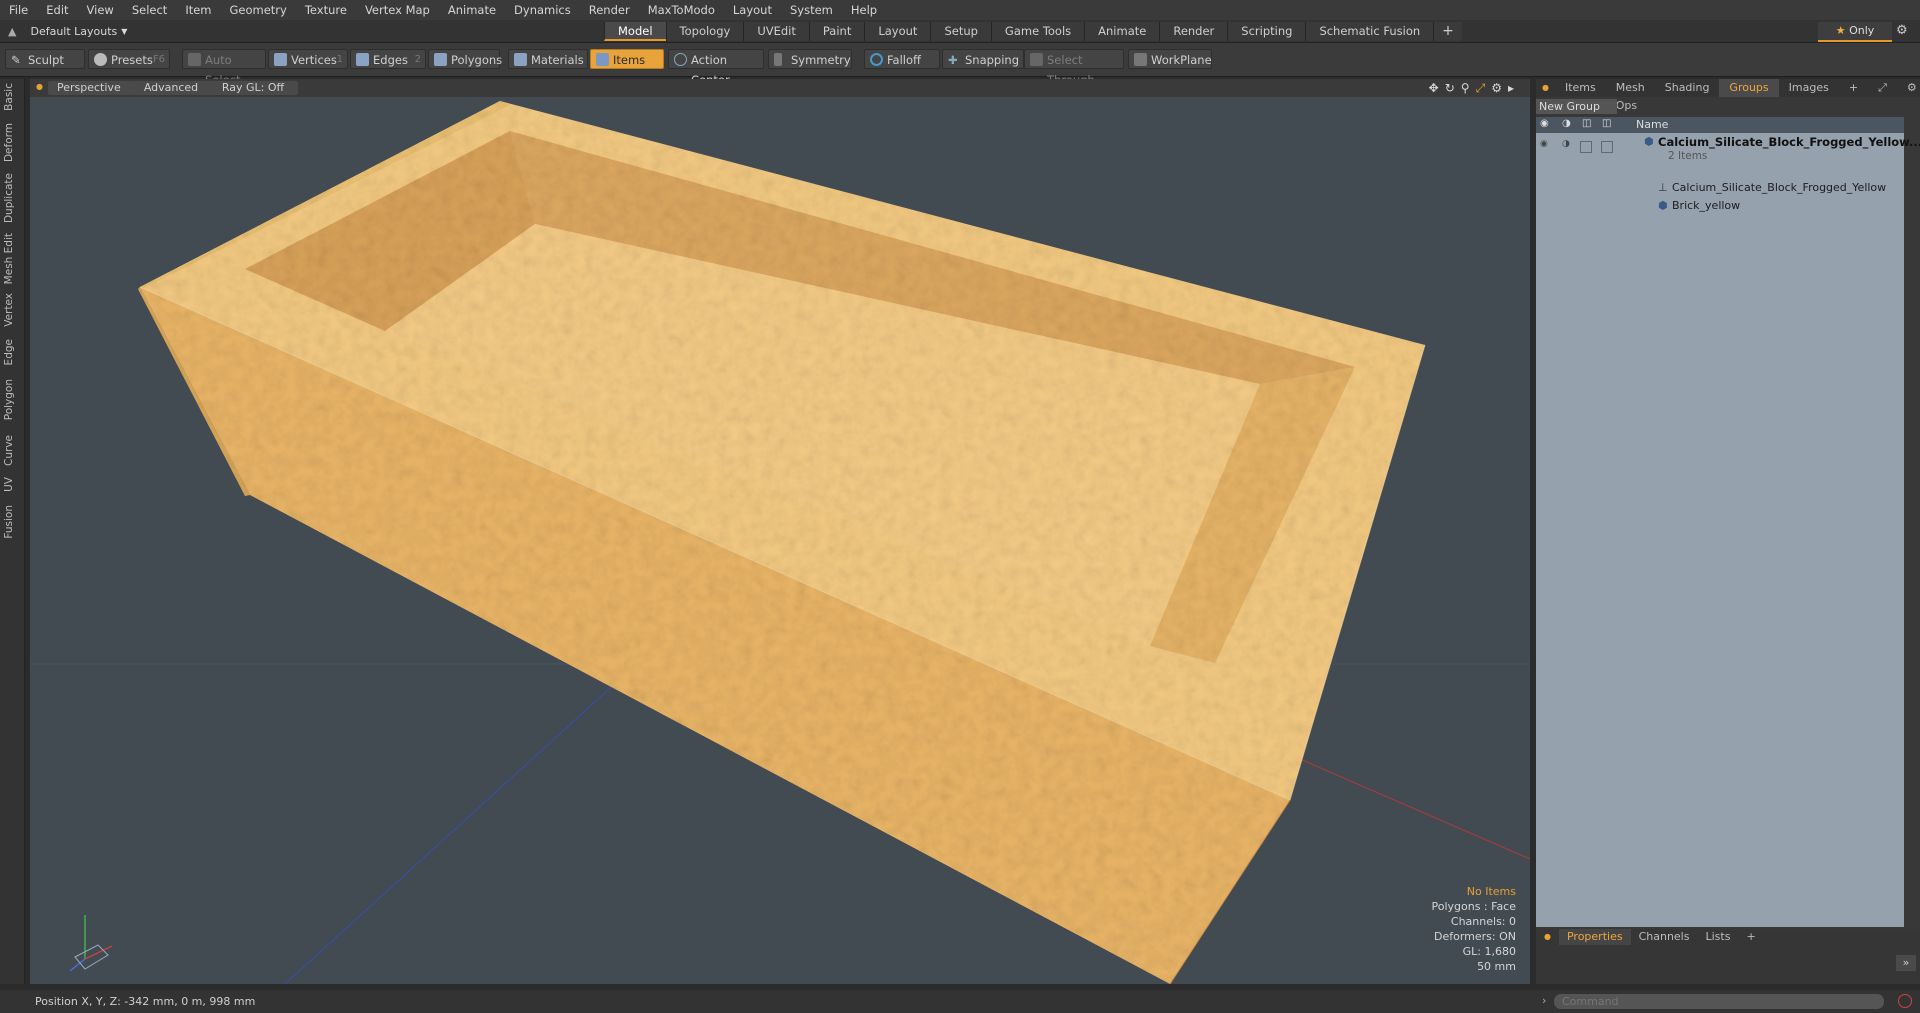 This screenshot has height=1013, width=1920. What do you see at coordinates (810, 59) in the screenshot?
I see `symmetry-button: Symmetry` at bounding box center [810, 59].